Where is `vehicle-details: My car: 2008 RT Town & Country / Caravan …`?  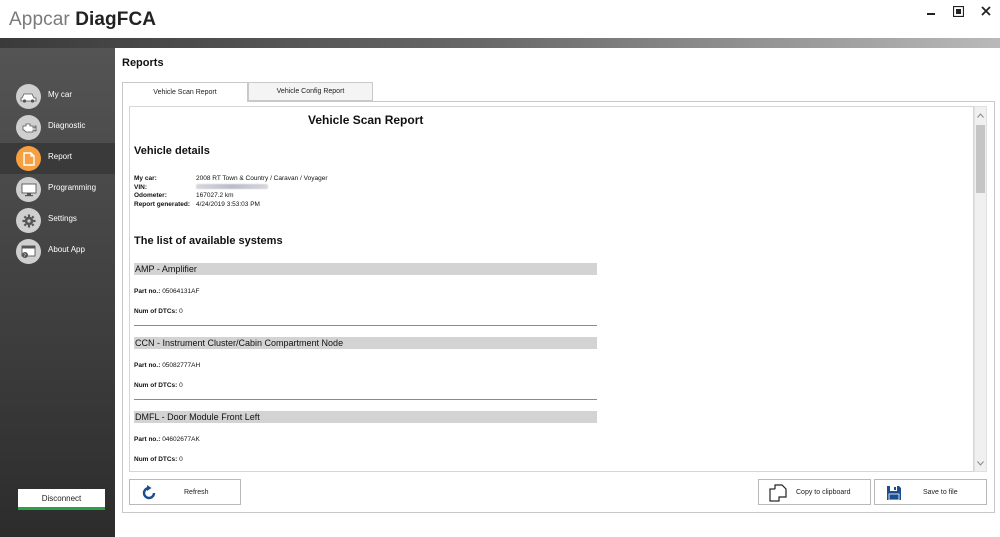
vehicle-details: My car: 2008 RT Town & Country / Caravan … is located at coordinates (231, 192).